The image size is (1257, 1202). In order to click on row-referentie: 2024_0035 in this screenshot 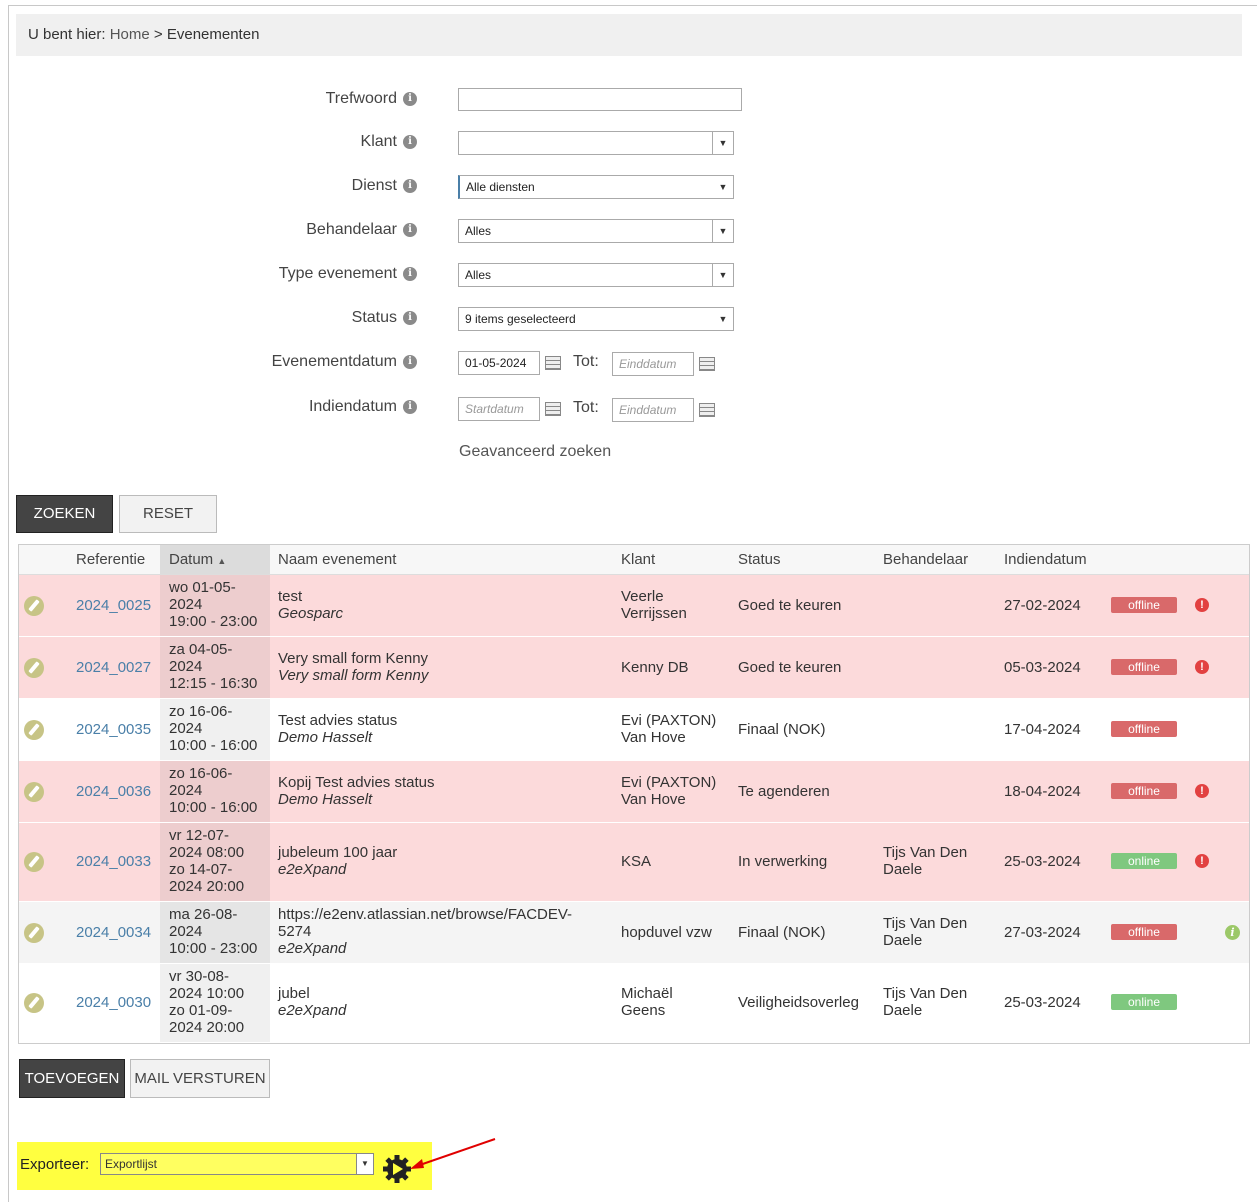, I will do `click(113, 729)`.